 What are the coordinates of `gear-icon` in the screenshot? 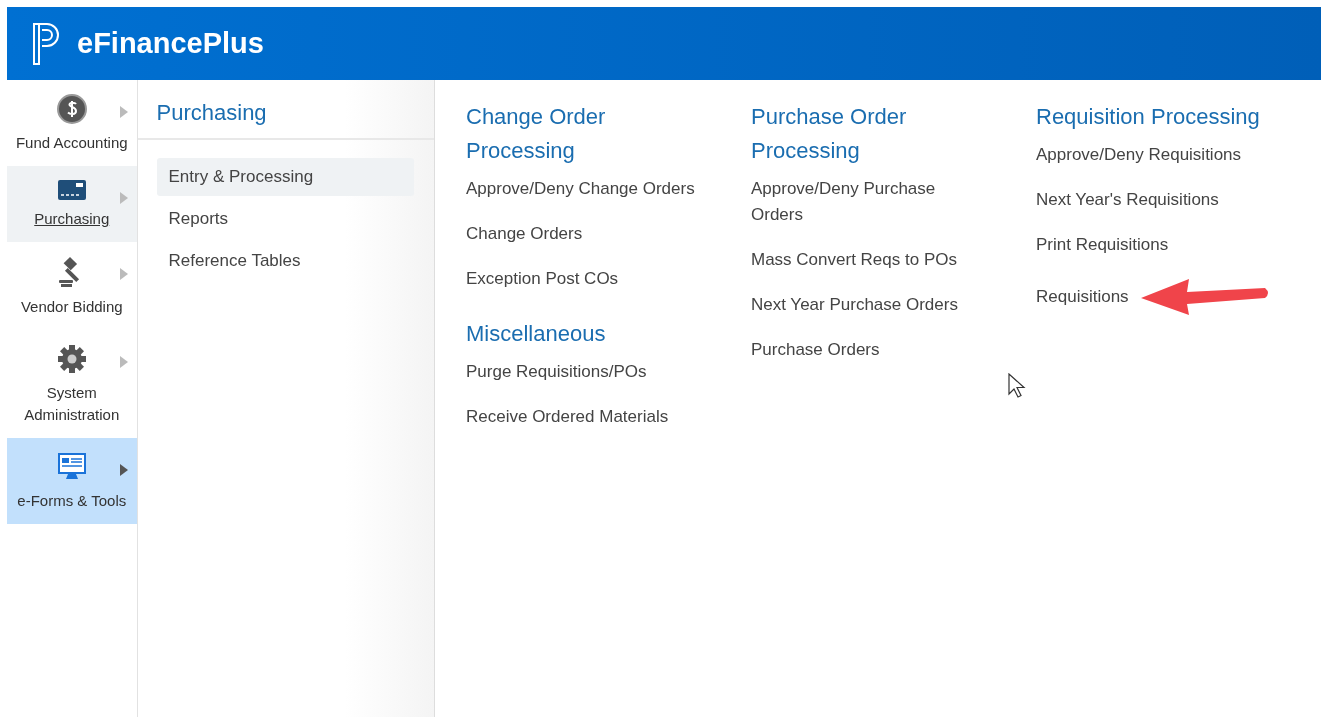 It's located at (71, 359).